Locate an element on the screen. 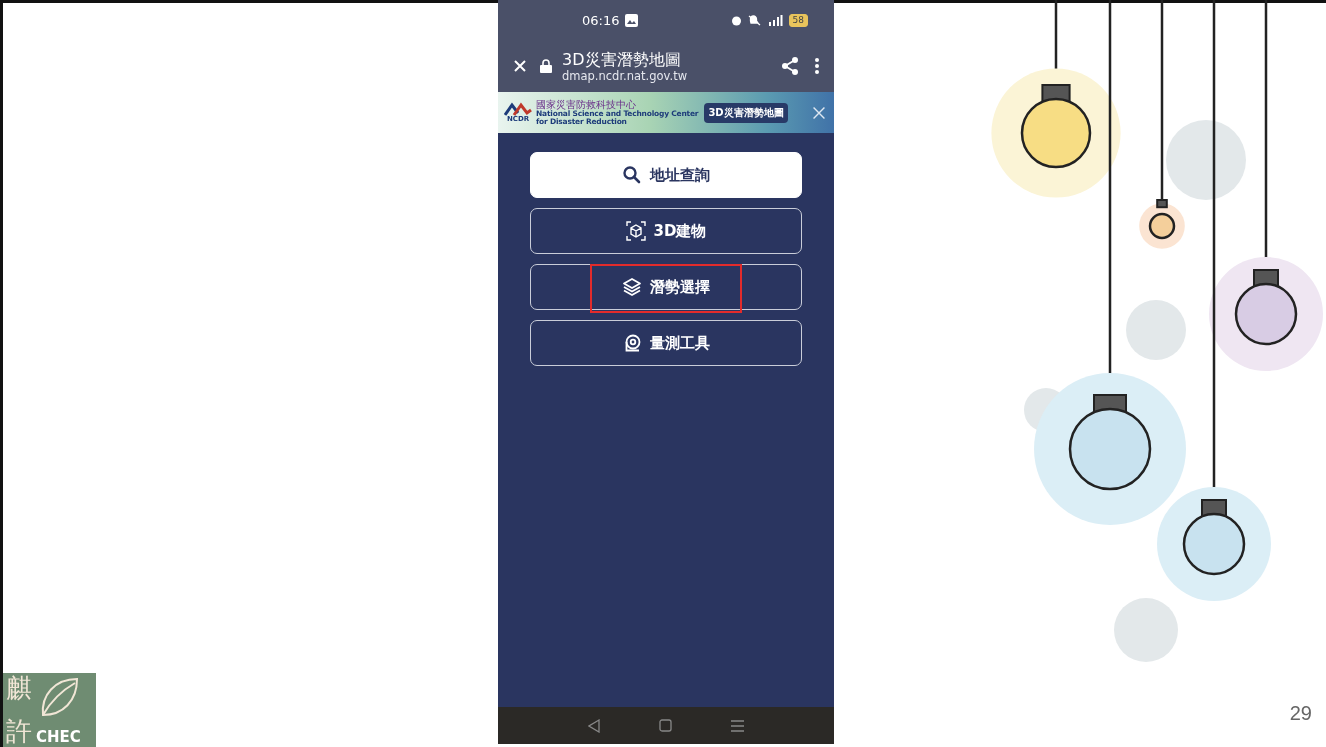 This screenshot has height=747, width=1326. page-url: dmap.ncdr.nat.gov.tw is located at coordinates (625, 75).